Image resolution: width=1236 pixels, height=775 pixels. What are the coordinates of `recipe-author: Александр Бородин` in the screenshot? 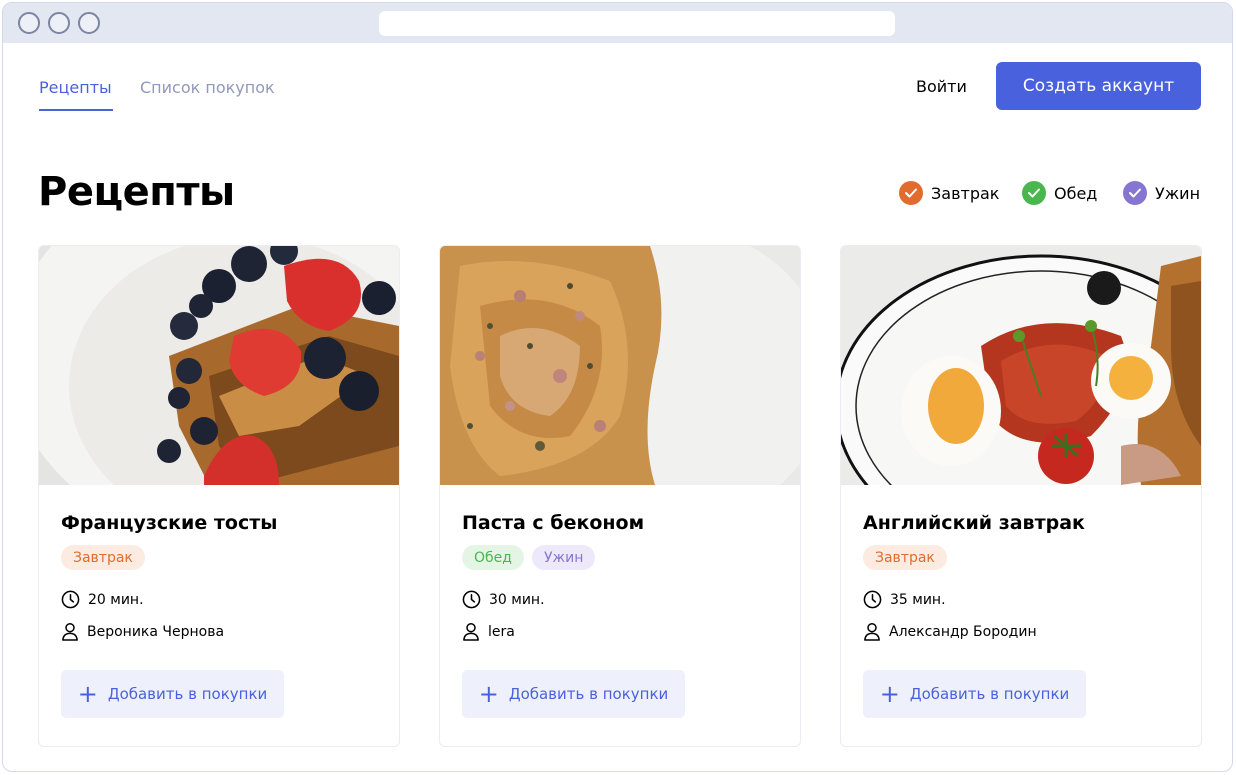 It's located at (950, 631).